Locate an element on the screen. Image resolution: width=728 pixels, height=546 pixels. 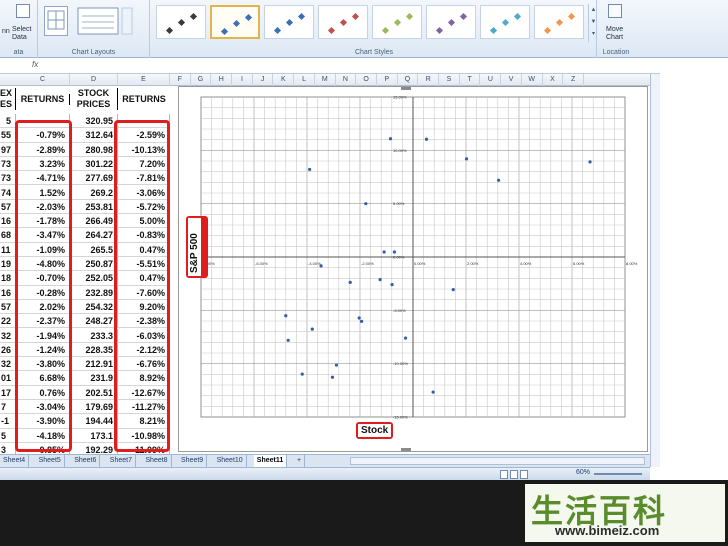
cell-b: 11 is located at coordinates (8, 249).